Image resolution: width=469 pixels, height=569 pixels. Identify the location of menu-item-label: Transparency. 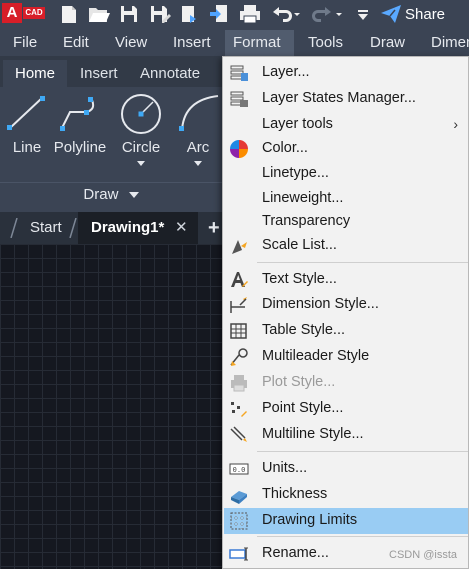
(306, 221).